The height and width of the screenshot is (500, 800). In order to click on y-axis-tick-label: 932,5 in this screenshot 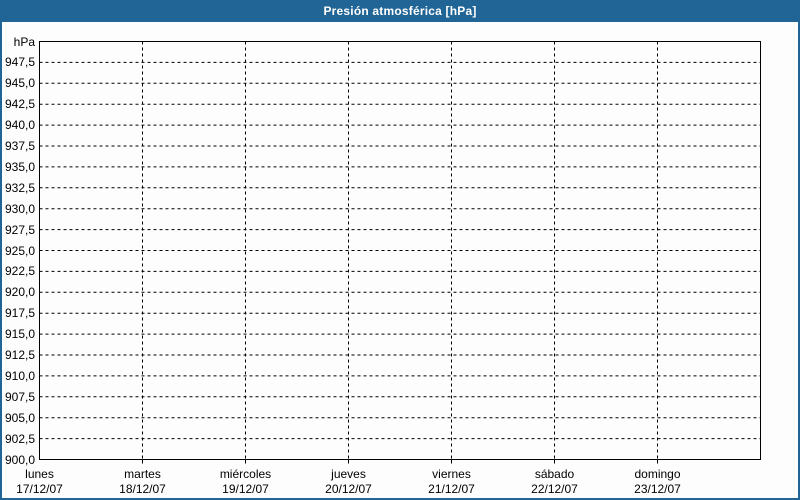, I will do `click(19, 187)`.